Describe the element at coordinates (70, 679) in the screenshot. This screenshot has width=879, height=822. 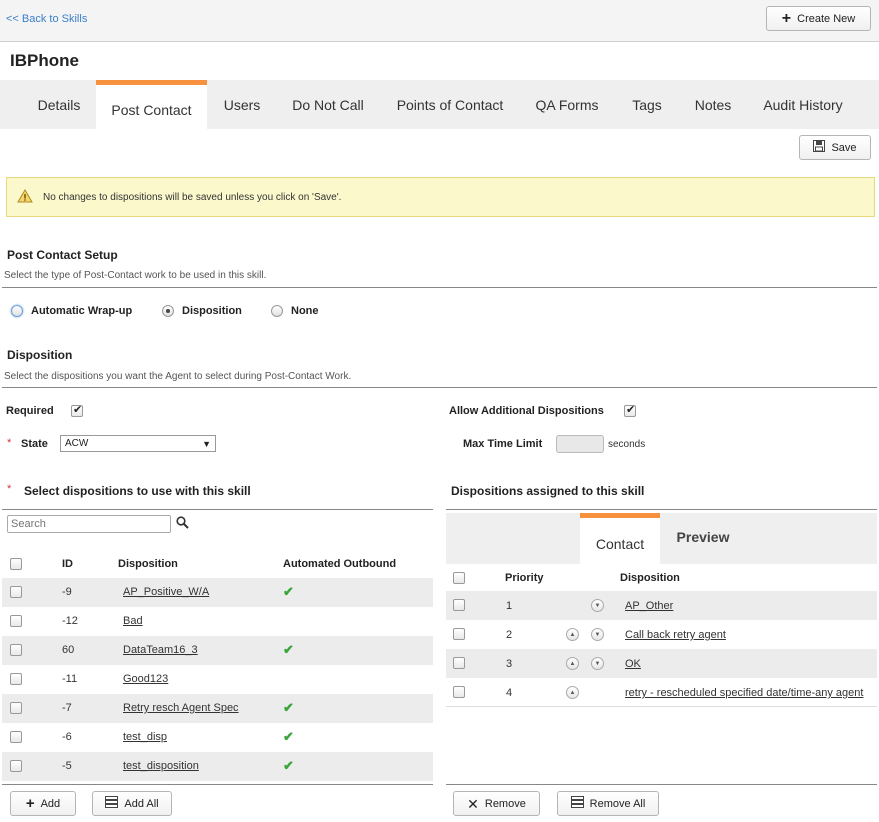
I see `row-id: -11` at that location.